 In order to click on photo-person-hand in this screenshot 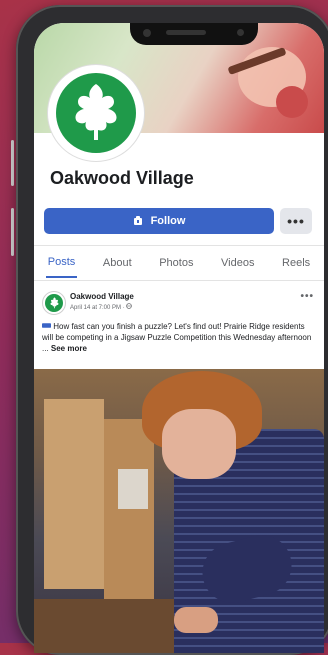, I will do `click(196, 620)`.